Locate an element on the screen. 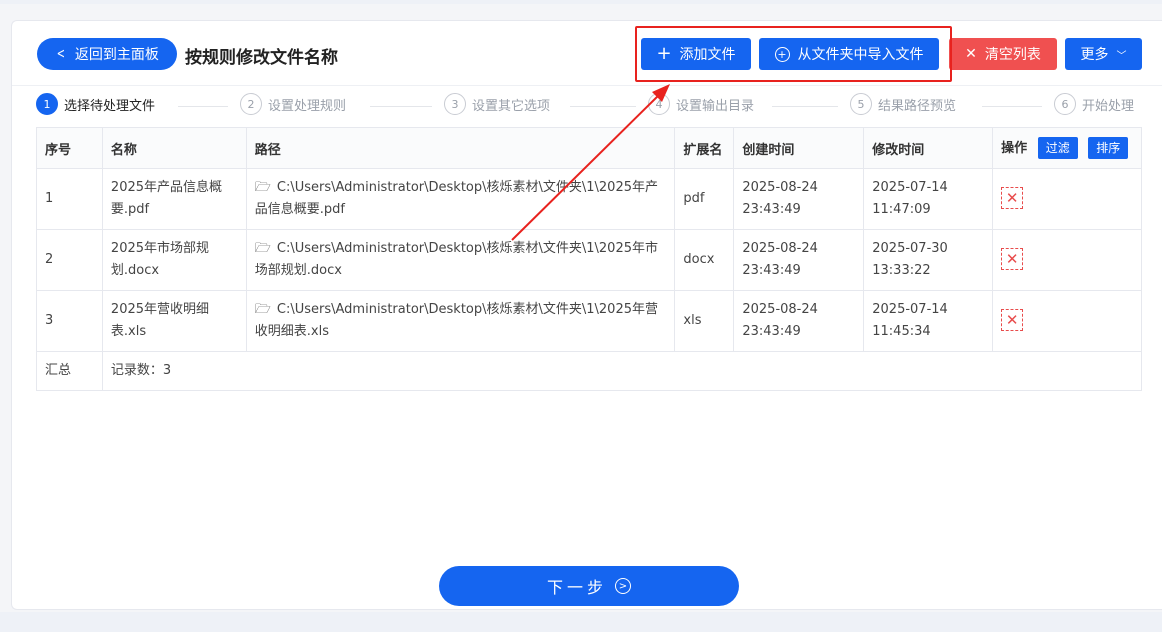 The width and height of the screenshot is (1162, 632). more-label: 更多 is located at coordinates (1094, 55).